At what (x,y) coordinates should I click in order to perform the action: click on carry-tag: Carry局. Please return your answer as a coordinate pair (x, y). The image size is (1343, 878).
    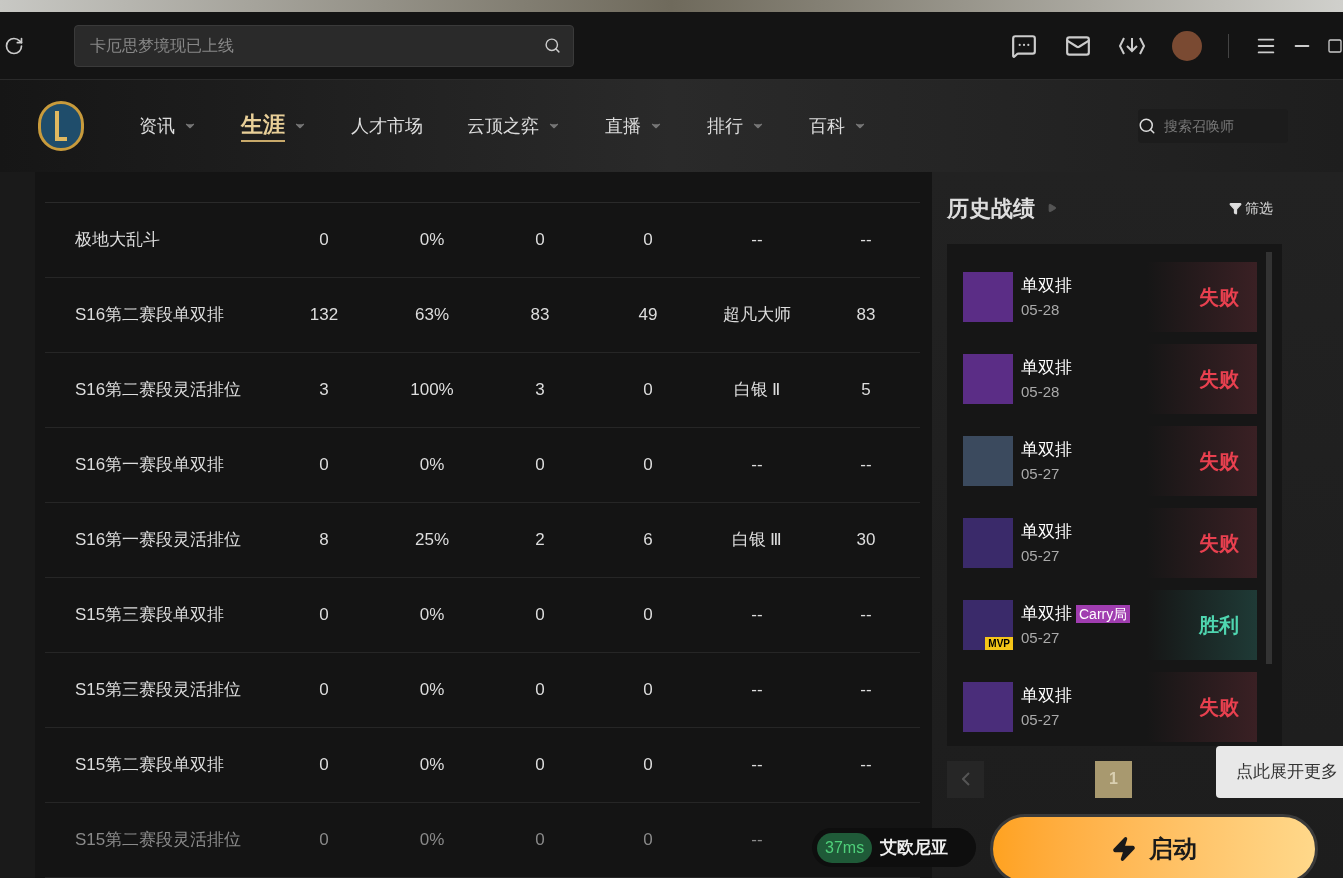
    Looking at the image, I should click on (1103, 613).